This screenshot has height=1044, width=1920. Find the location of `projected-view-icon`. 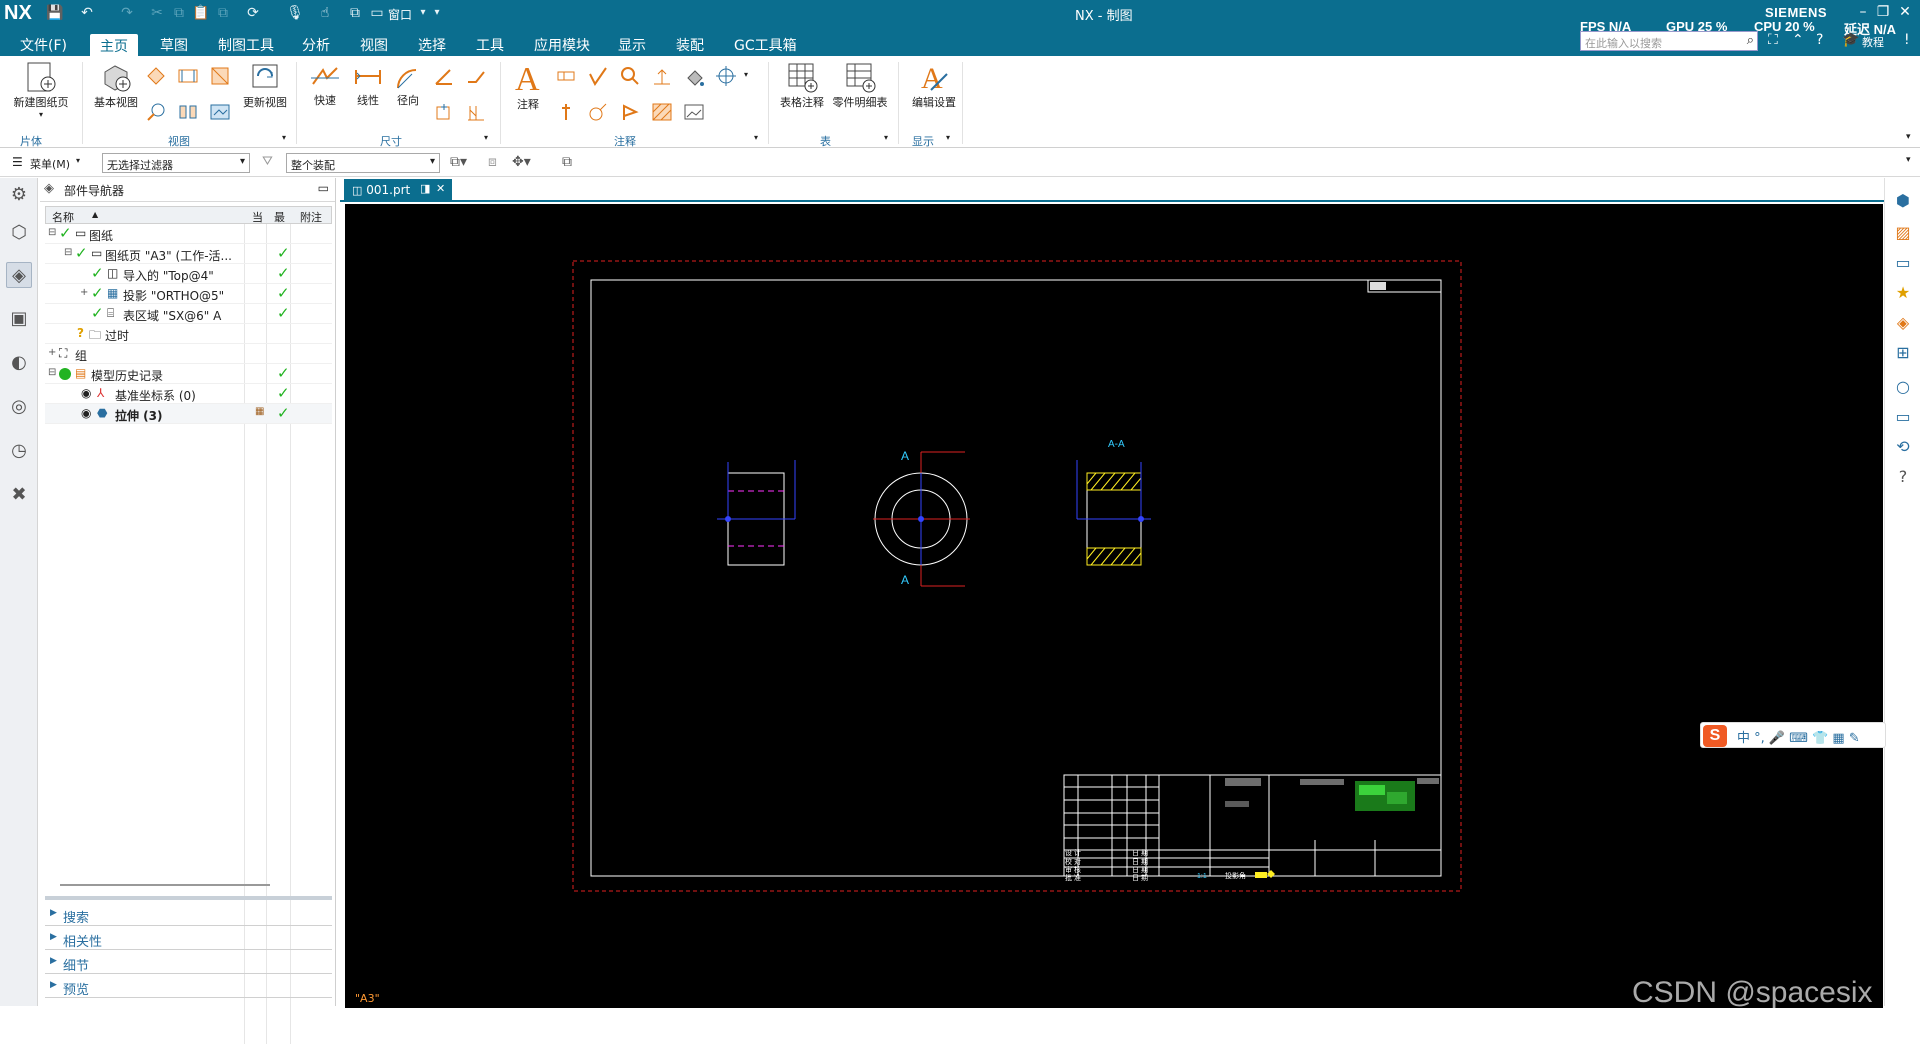

projected-view-icon is located at coordinates (156, 76).